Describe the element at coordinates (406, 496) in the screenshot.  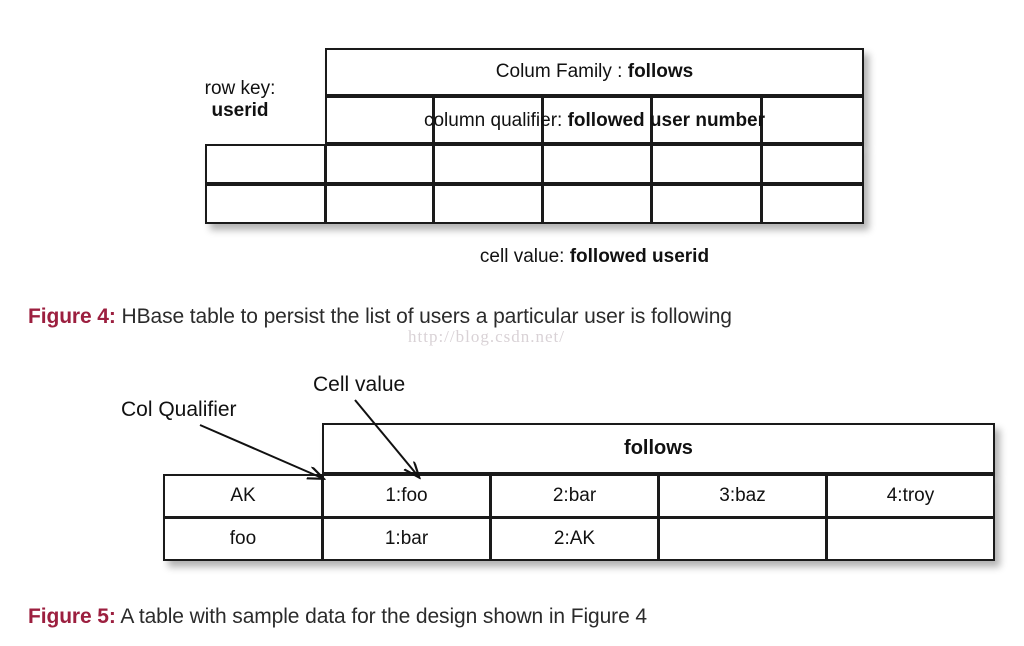
I see `fig5-row1-cell-1: 1:foo` at that location.